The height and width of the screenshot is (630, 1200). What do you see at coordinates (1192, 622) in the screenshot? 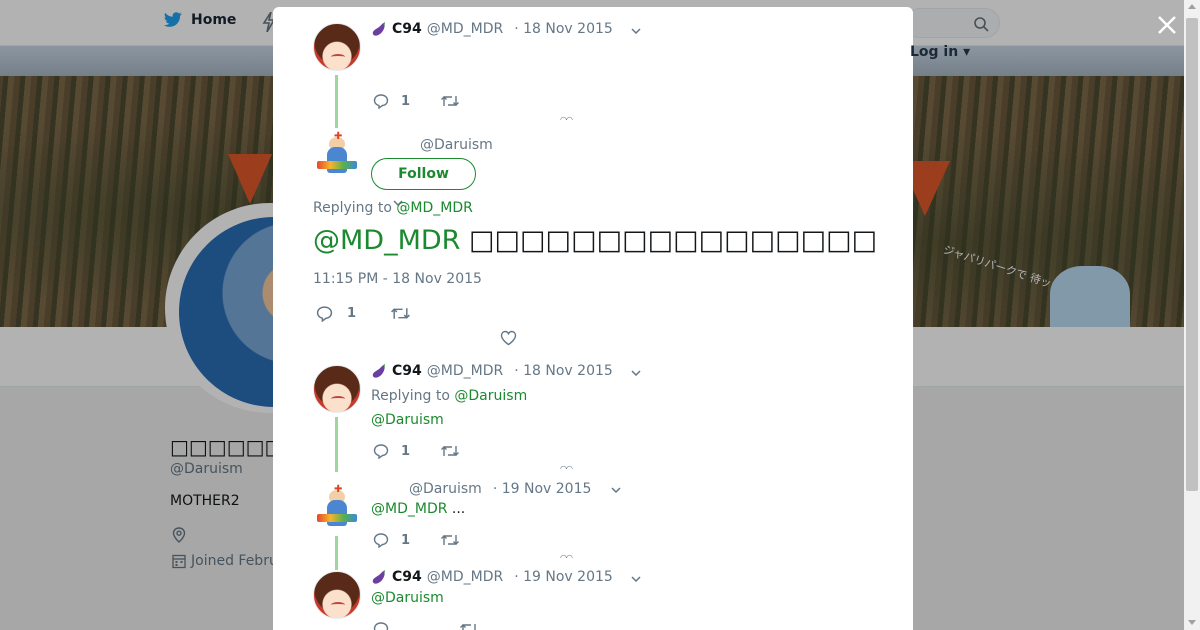
I see `scroll-down-arrow` at bounding box center [1192, 622].